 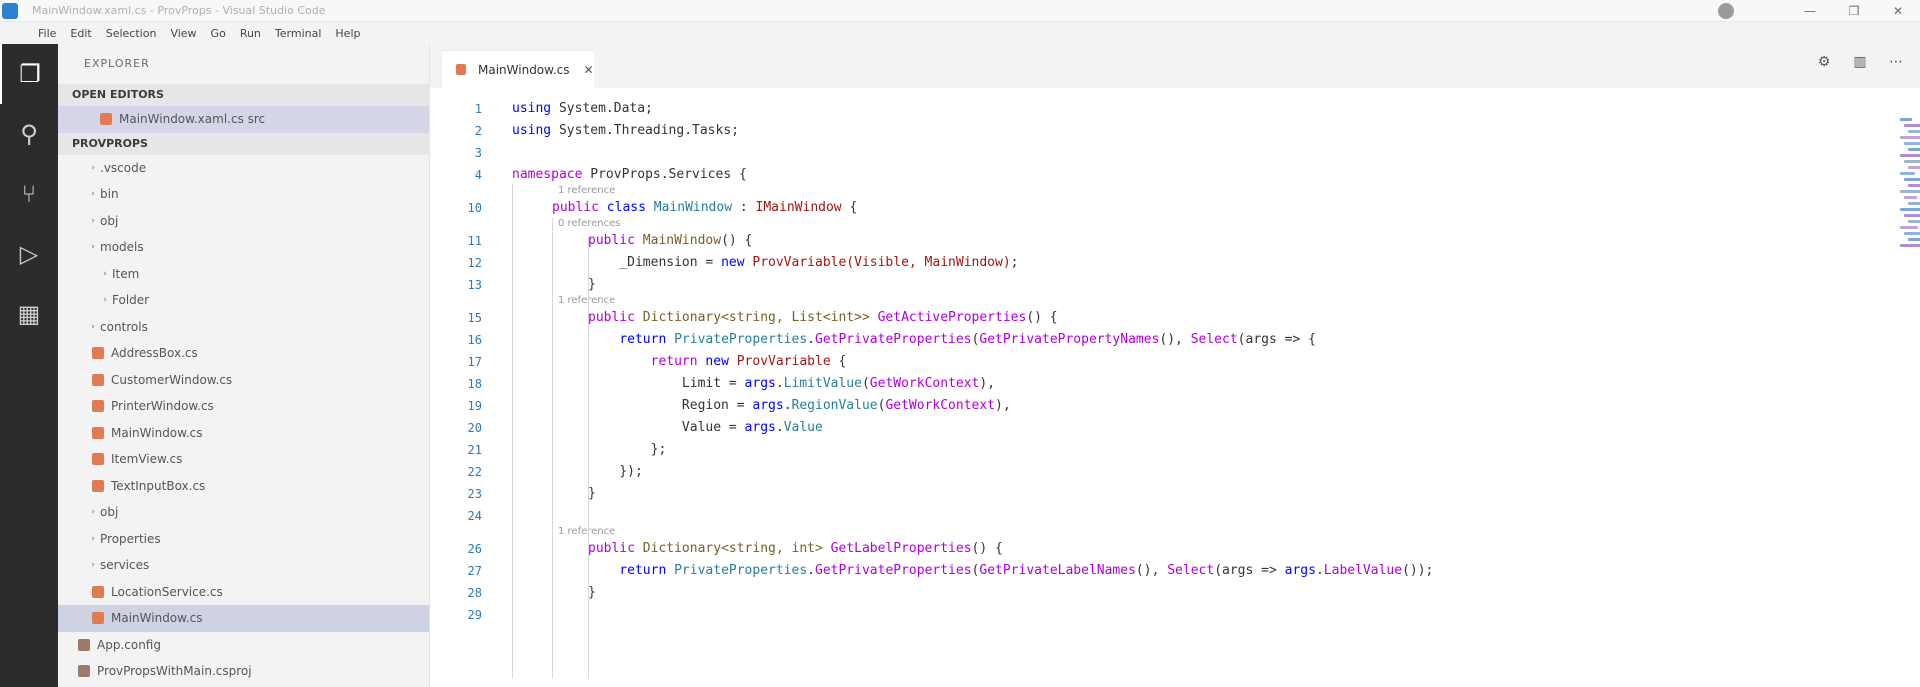 I want to click on tree-item-label: .vscode, so click(x=123, y=167).